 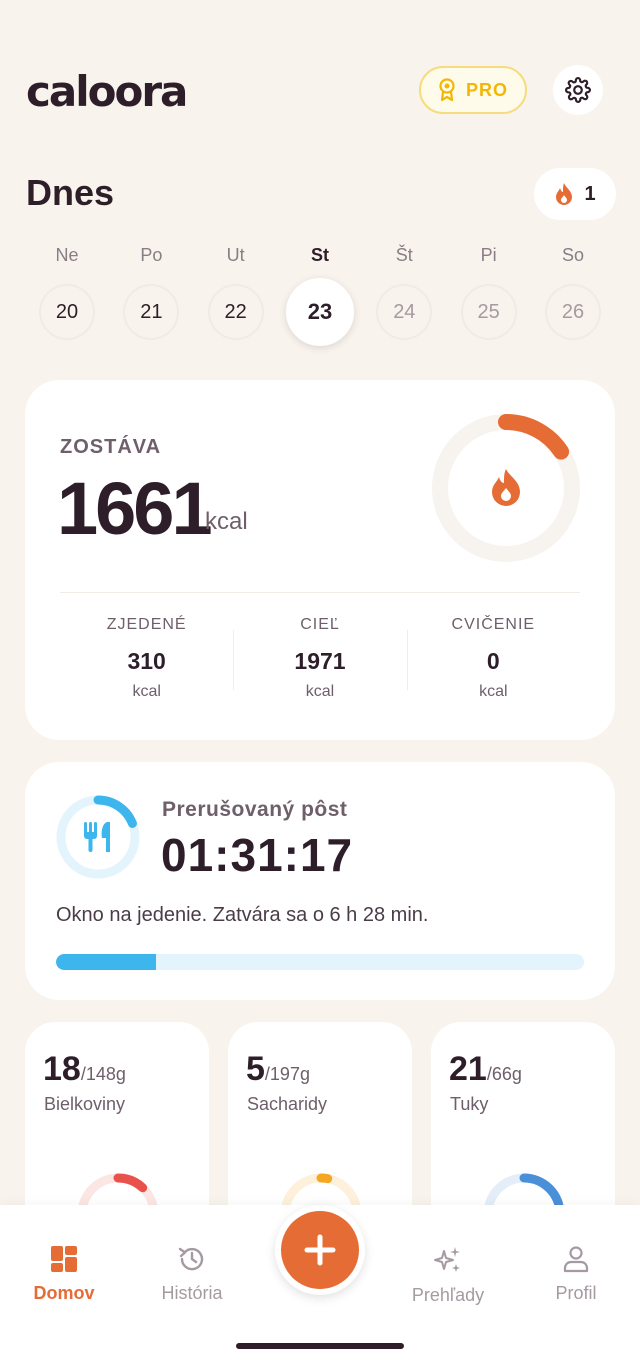 What do you see at coordinates (488, 255) in the screenshot?
I see `day-name: Pi` at bounding box center [488, 255].